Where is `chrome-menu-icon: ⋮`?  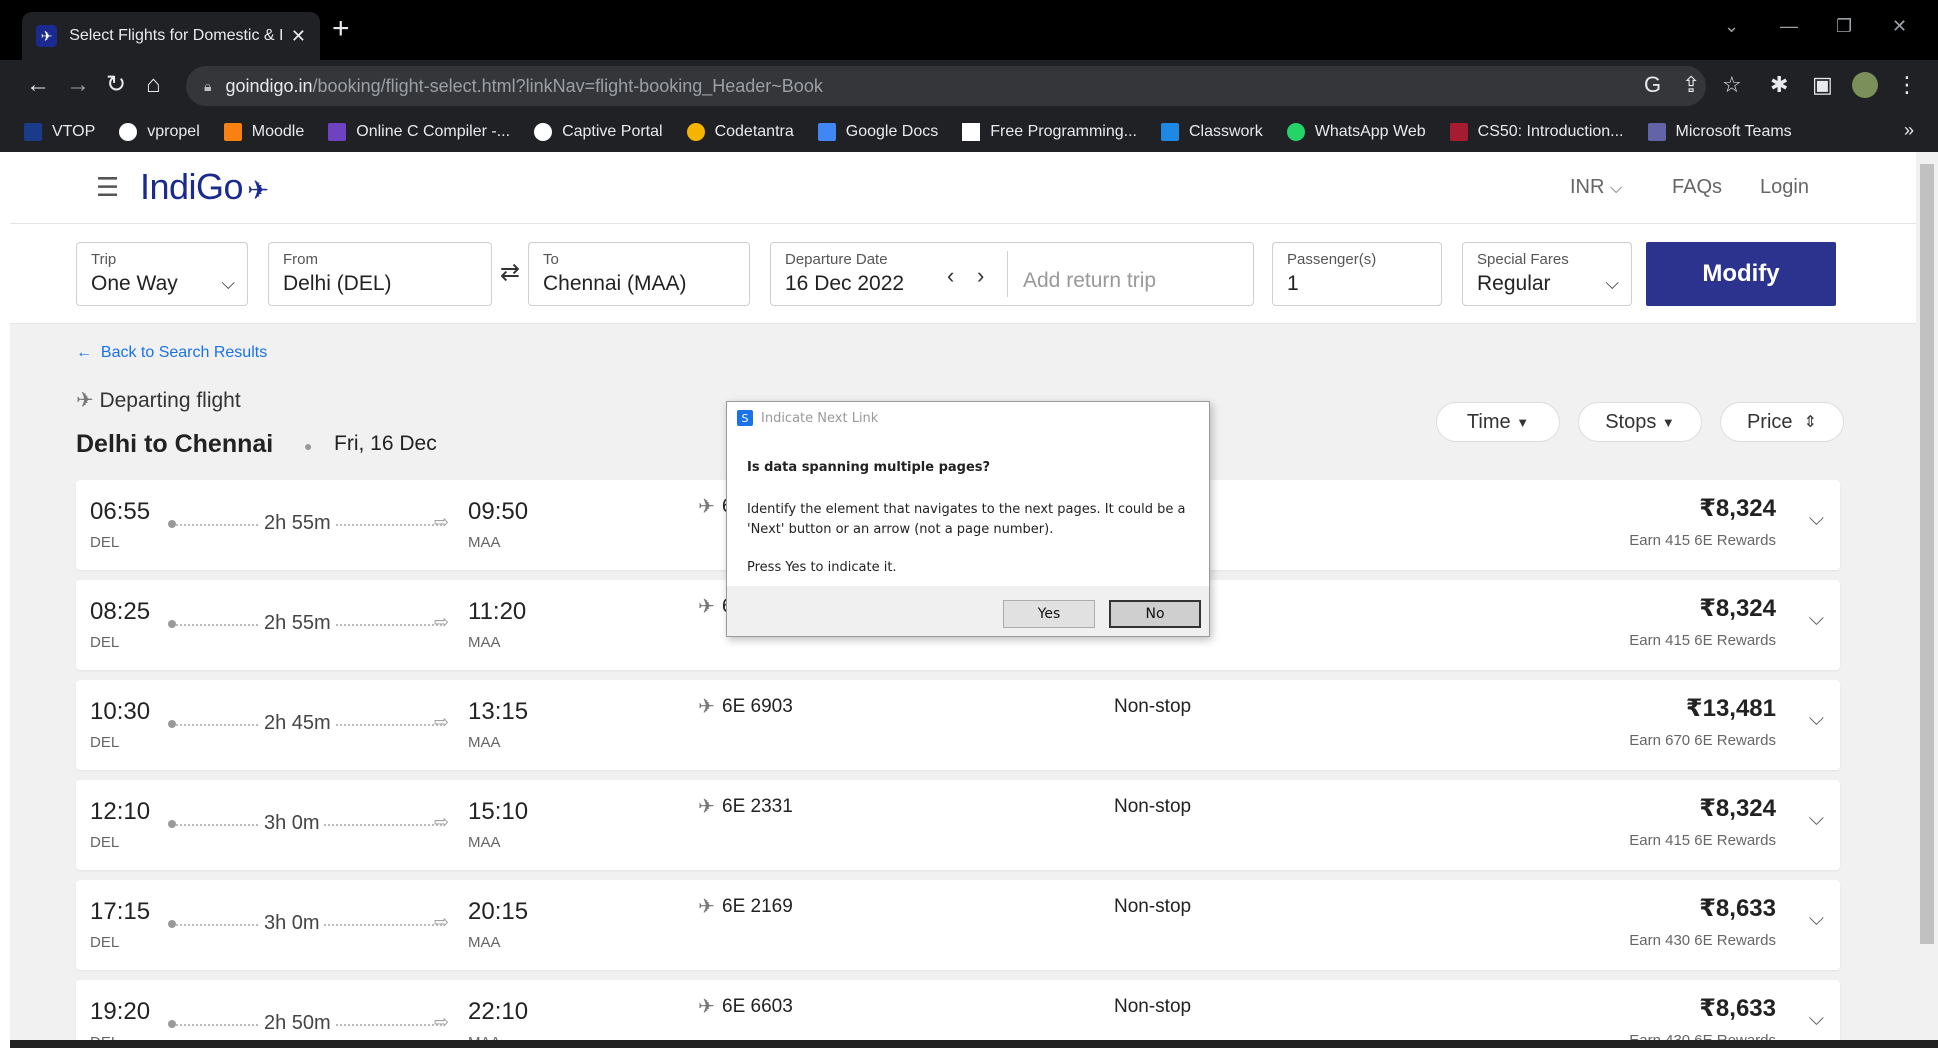
chrome-menu-icon: ⋮ is located at coordinates (1907, 85).